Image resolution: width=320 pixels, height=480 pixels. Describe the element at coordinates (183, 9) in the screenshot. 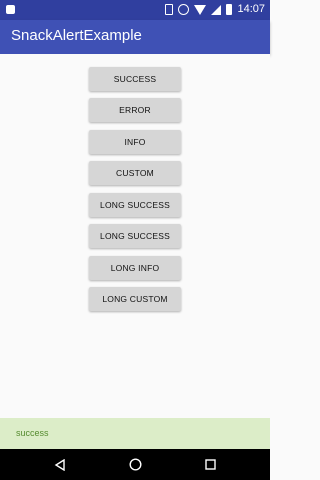

I see `alarm-icon` at that location.